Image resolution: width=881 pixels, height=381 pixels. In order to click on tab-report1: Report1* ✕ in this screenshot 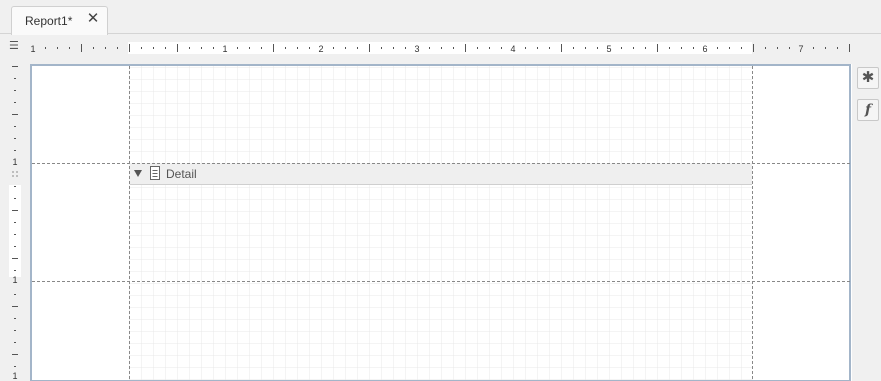, I will do `click(59, 20)`.